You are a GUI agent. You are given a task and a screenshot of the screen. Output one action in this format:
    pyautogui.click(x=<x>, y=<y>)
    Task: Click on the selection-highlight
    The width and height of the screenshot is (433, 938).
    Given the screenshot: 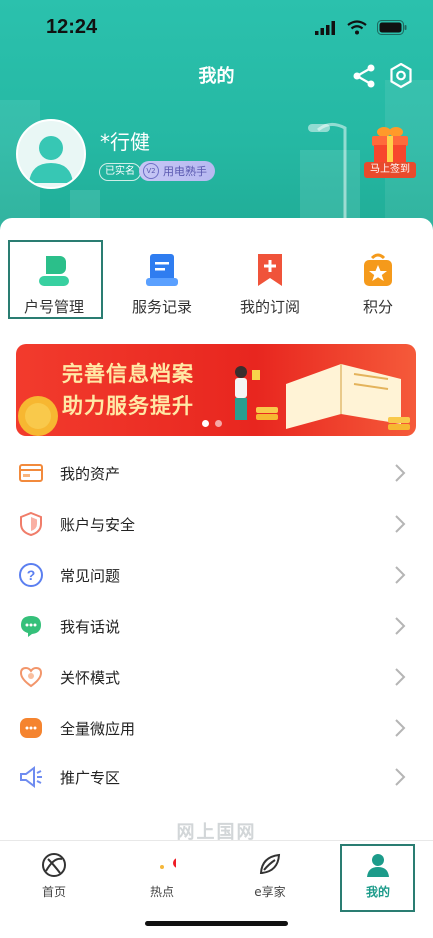 What is the action you would take?
    pyautogui.click(x=55, y=279)
    